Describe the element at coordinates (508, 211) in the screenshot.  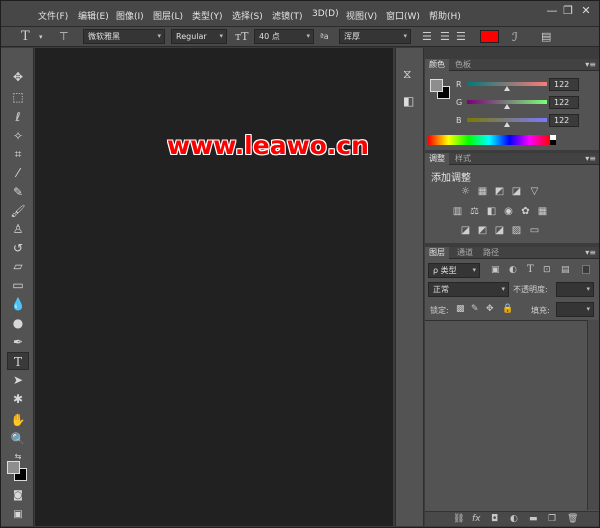
I see `photo-filter-icon: ◉` at that location.